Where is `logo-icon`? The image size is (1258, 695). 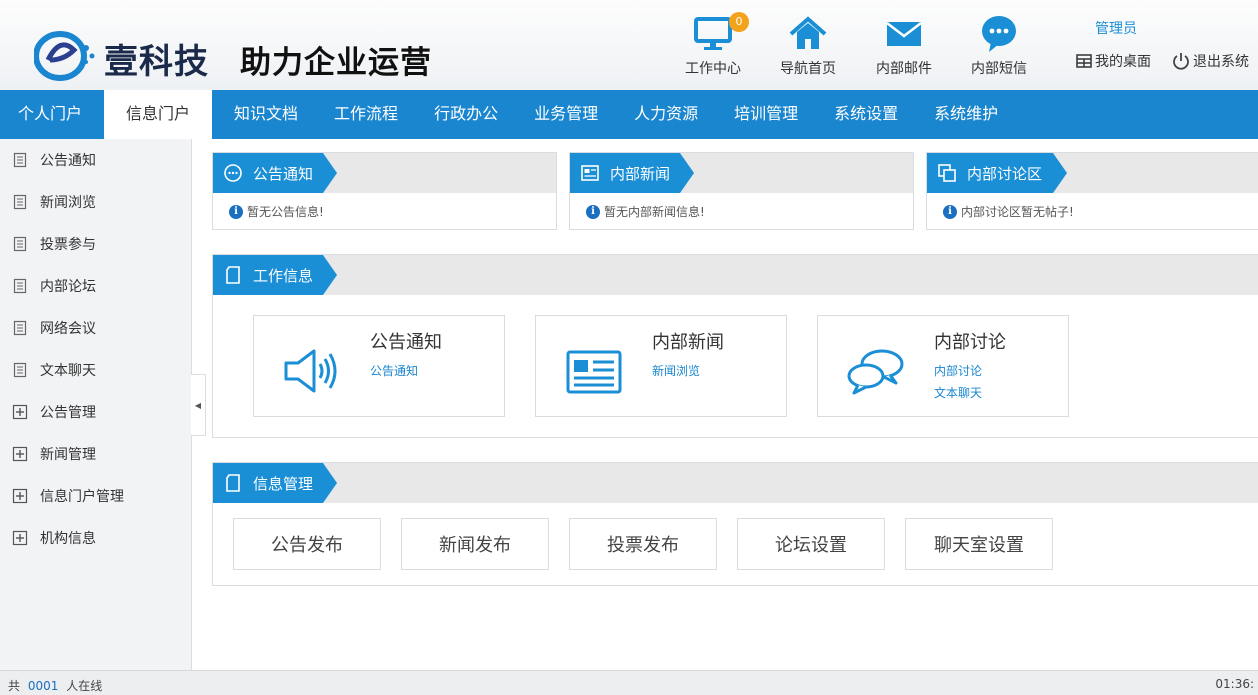
logo-icon is located at coordinates (64, 56).